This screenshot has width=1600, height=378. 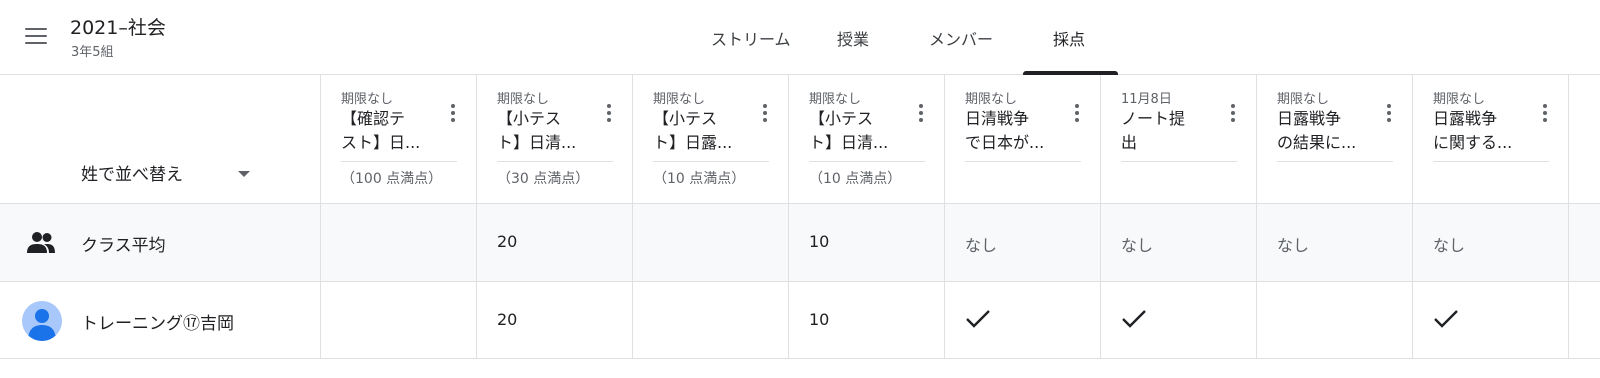 What do you see at coordinates (392, 179) in the screenshot?
I see `max-points: （100 点満点）` at bounding box center [392, 179].